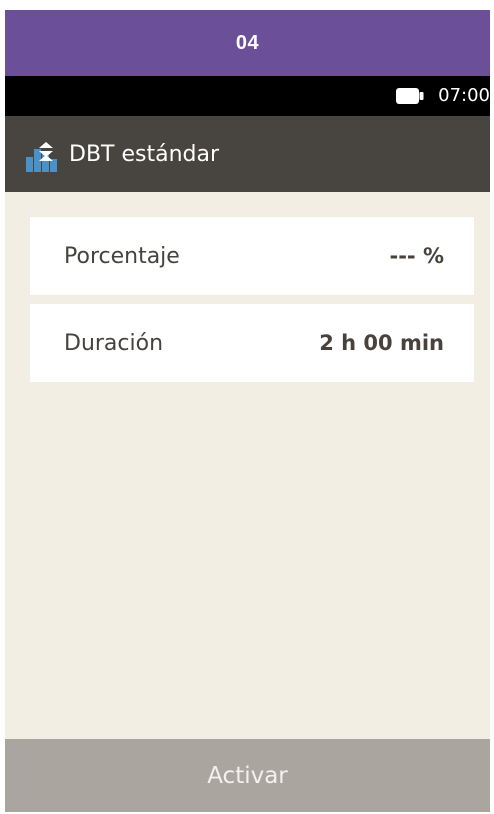 This screenshot has width=494, height=814. What do you see at coordinates (247, 96) in the screenshot?
I see `status-bar: 07:00` at bounding box center [247, 96].